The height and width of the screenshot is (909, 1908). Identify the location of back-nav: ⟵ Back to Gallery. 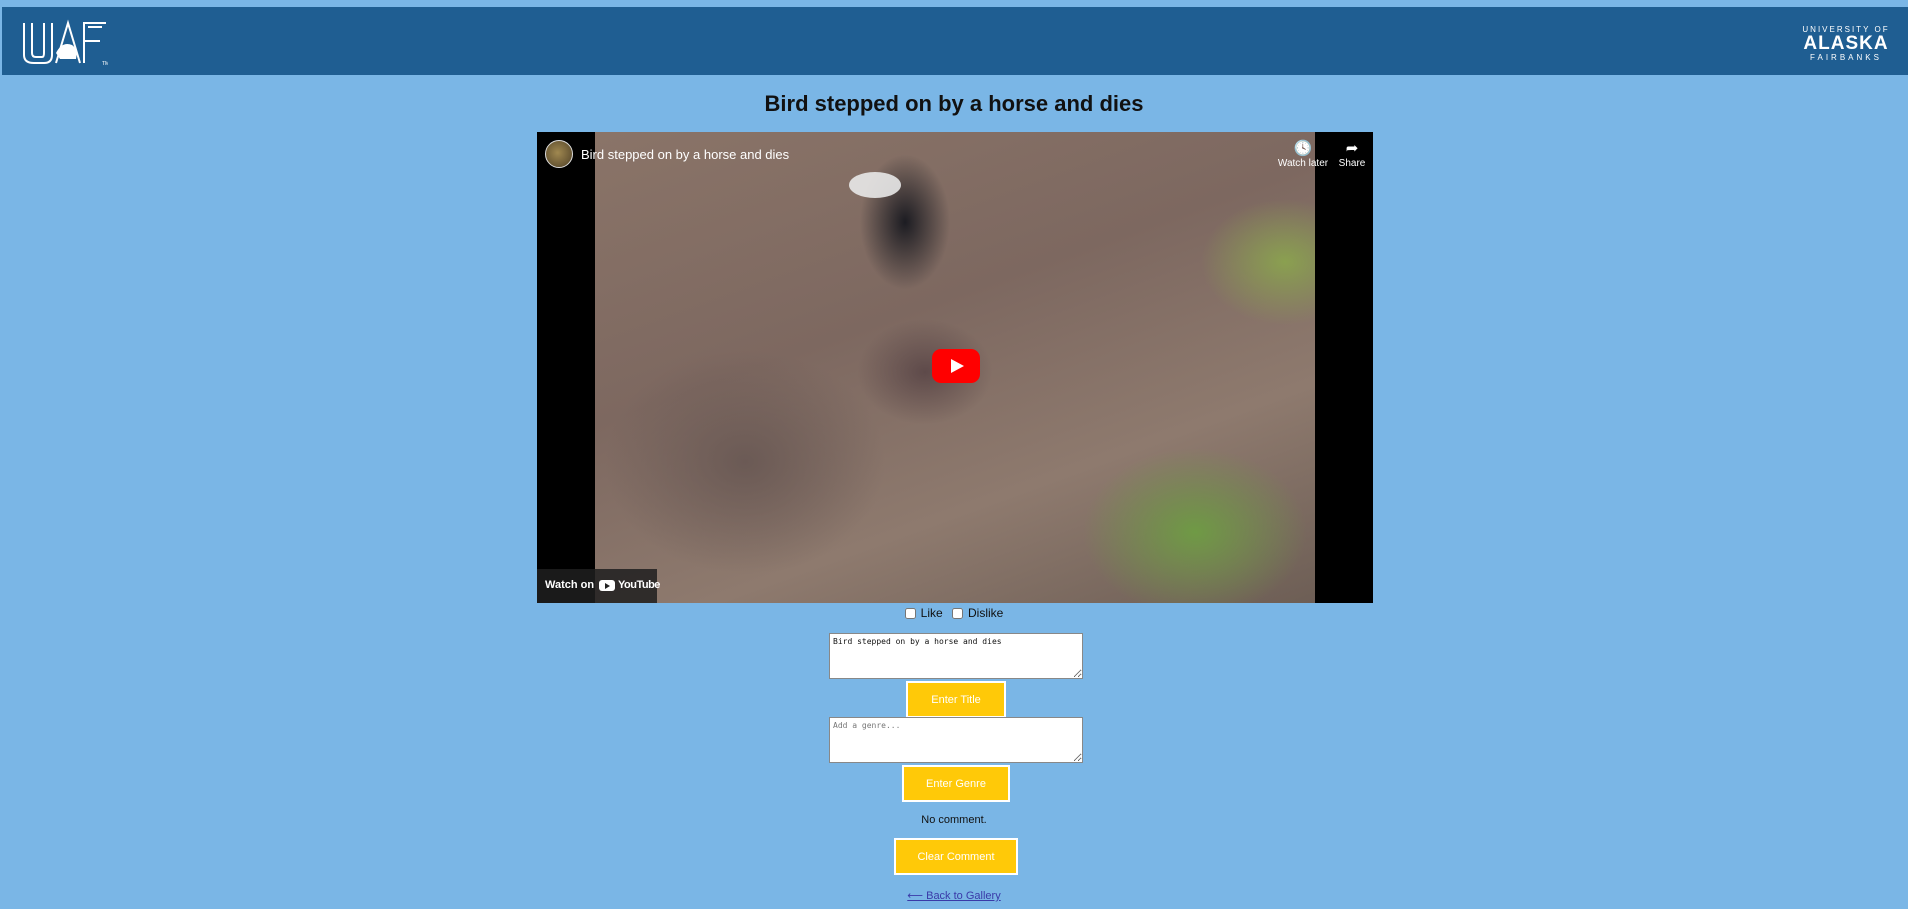
(954, 895).